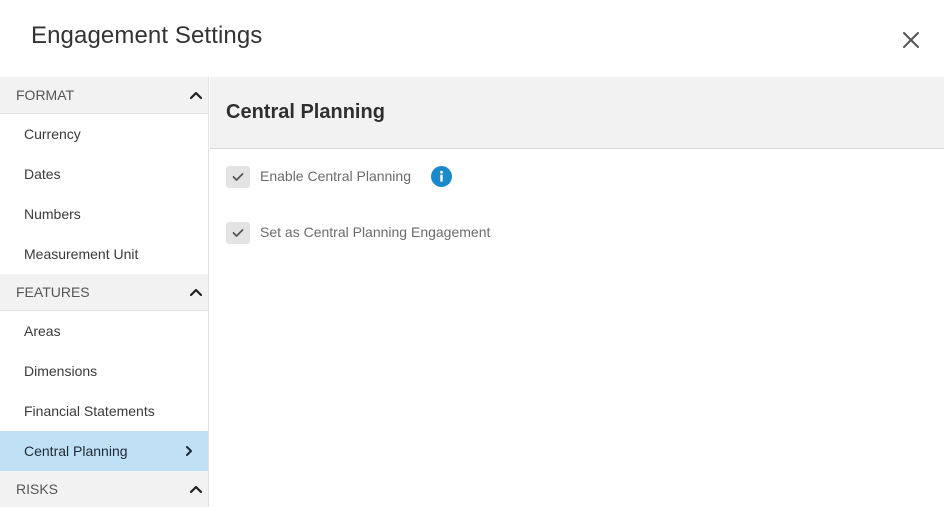 The height and width of the screenshot is (507, 944). What do you see at coordinates (52, 134) in the screenshot?
I see `sidebar-item-label: Currency` at bounding box center [52, 134].